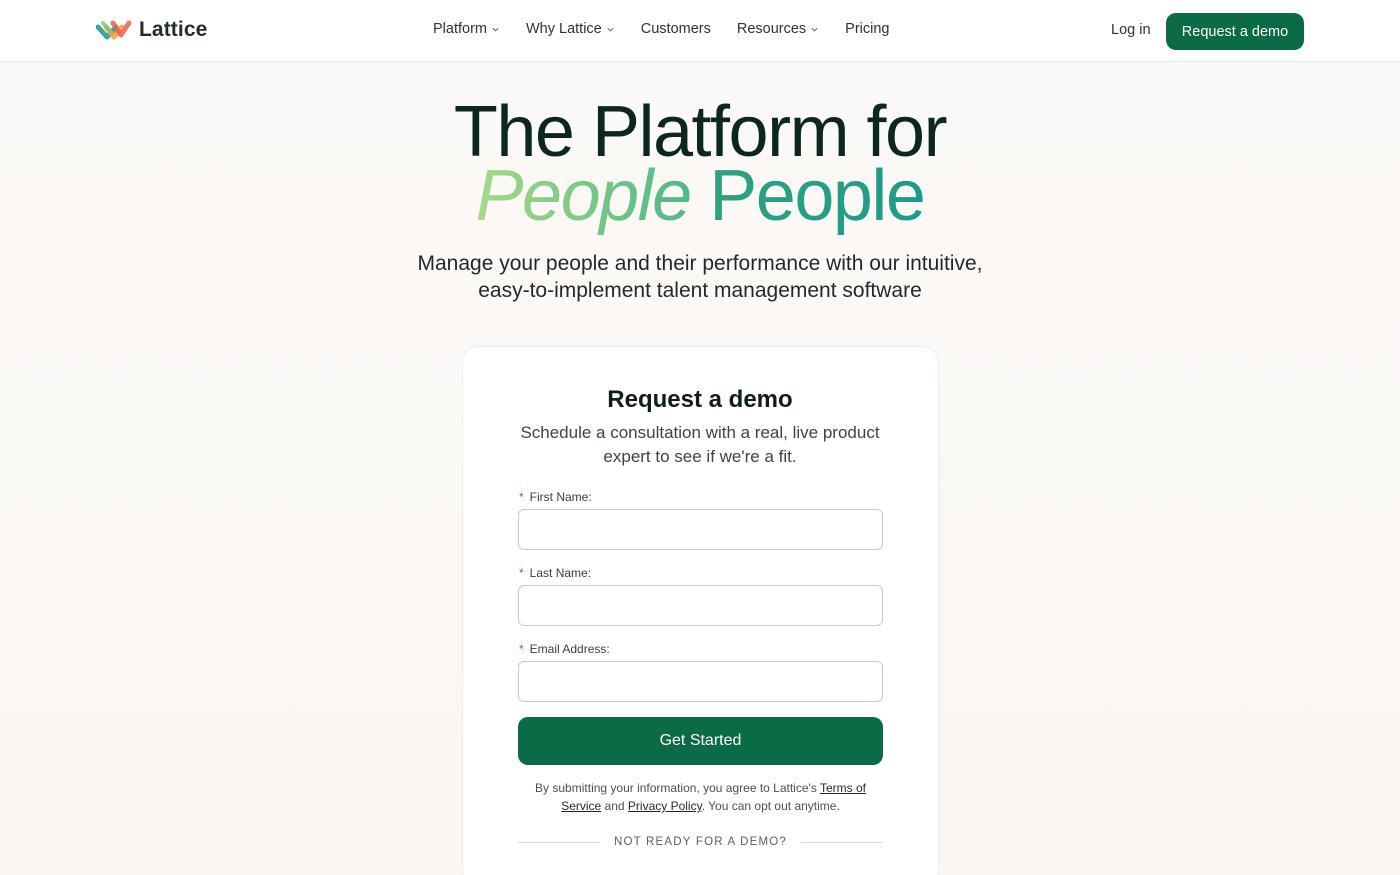 This screenshot has width=1400, height=875. Describe the element at coordinates (114, 30) in the screenshot. I see `lattice-logo-icon` at that location.